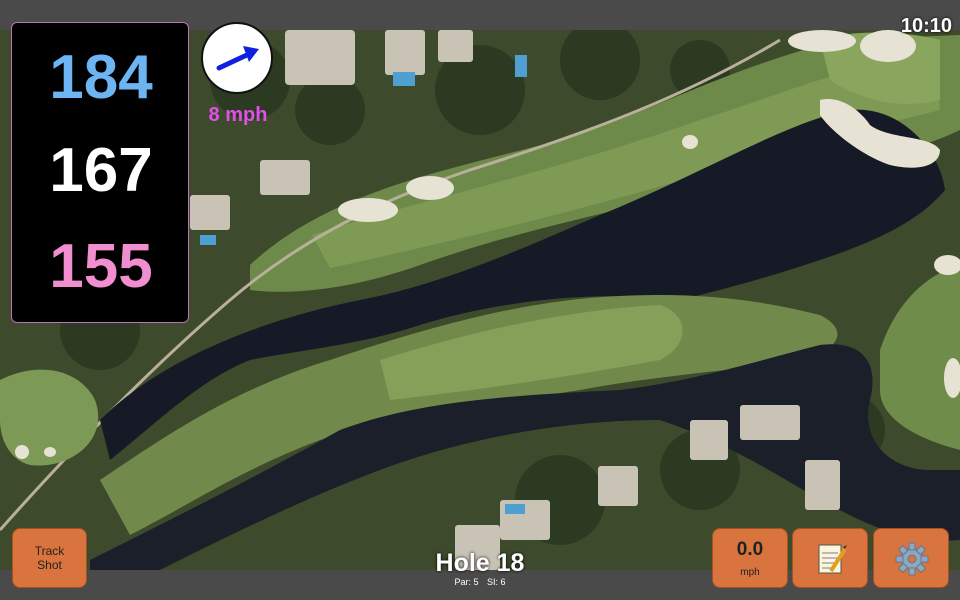 This screenshot has width=960, height=600. I want to click on distance-panel: 184 167 155, so click(100, 172).